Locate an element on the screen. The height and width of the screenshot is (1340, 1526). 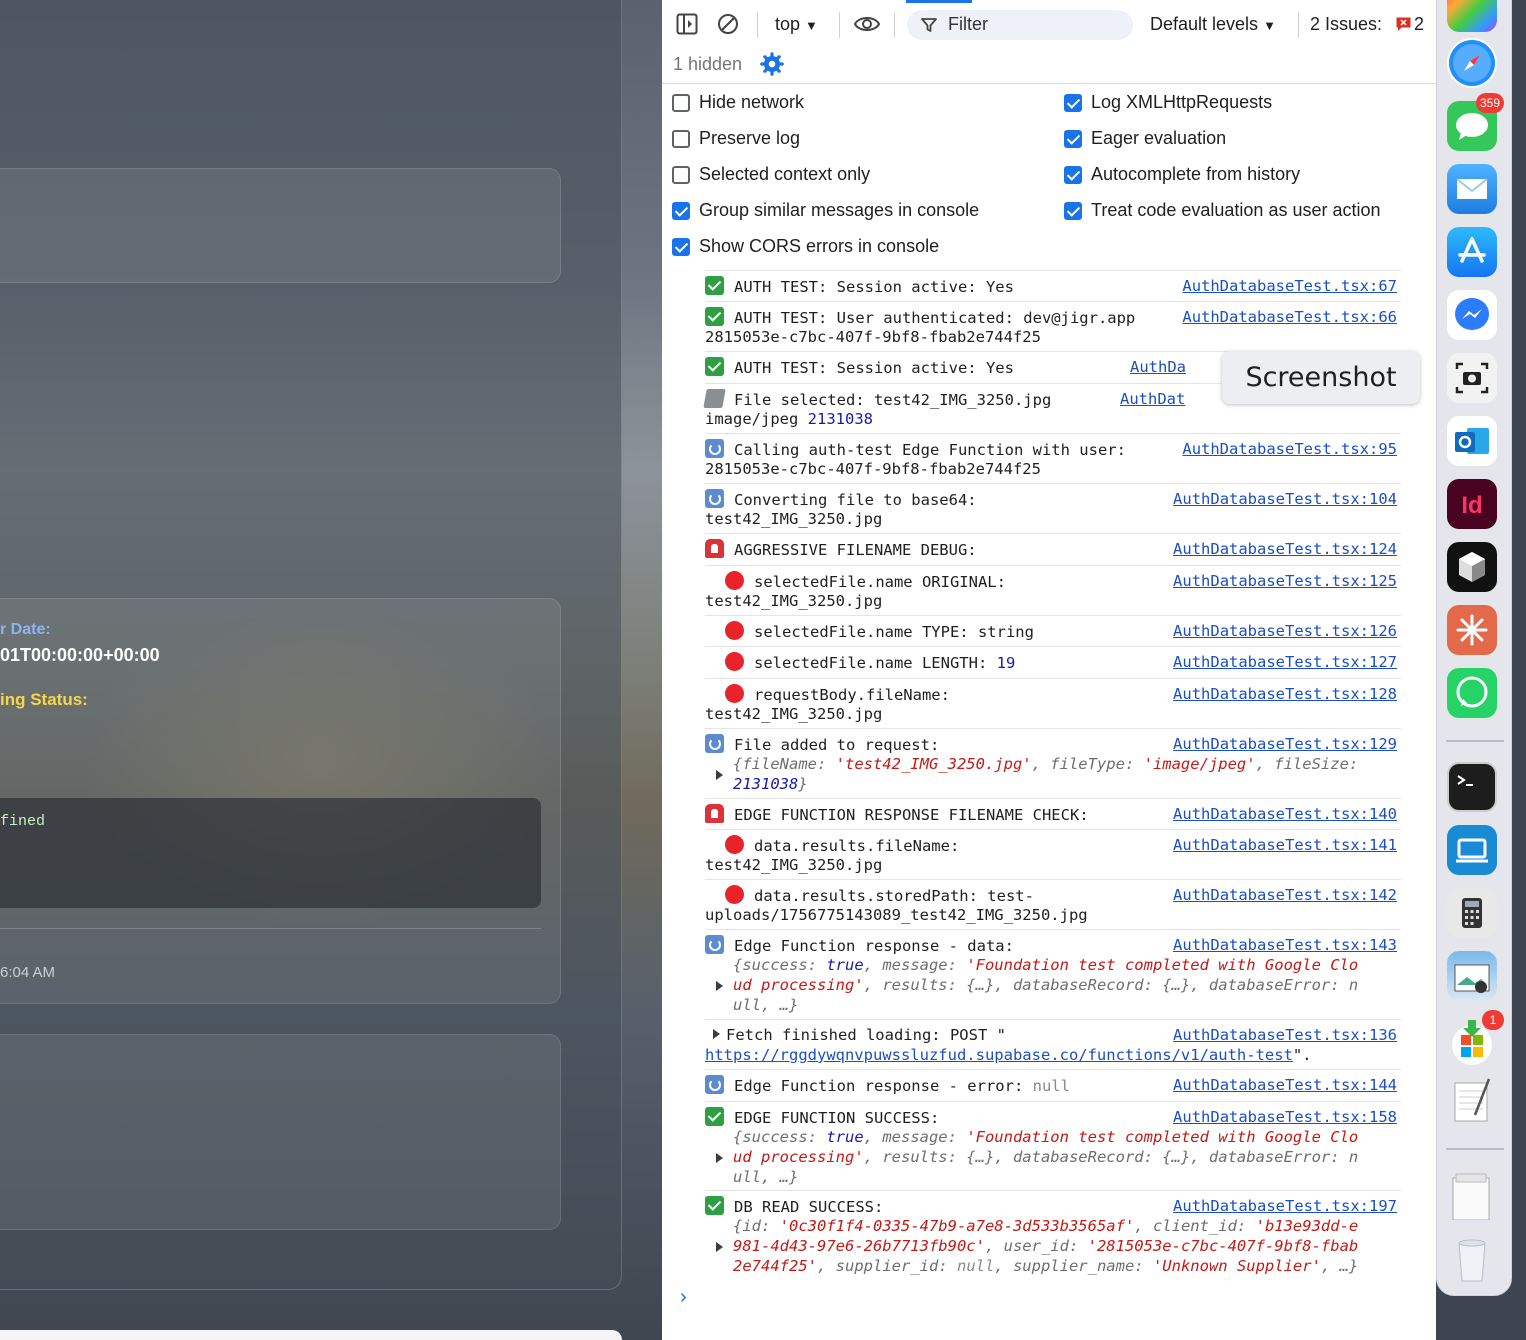
source-link: AuthDatabaseTest.tsx:158 is located at coordinates (1283, 1117).